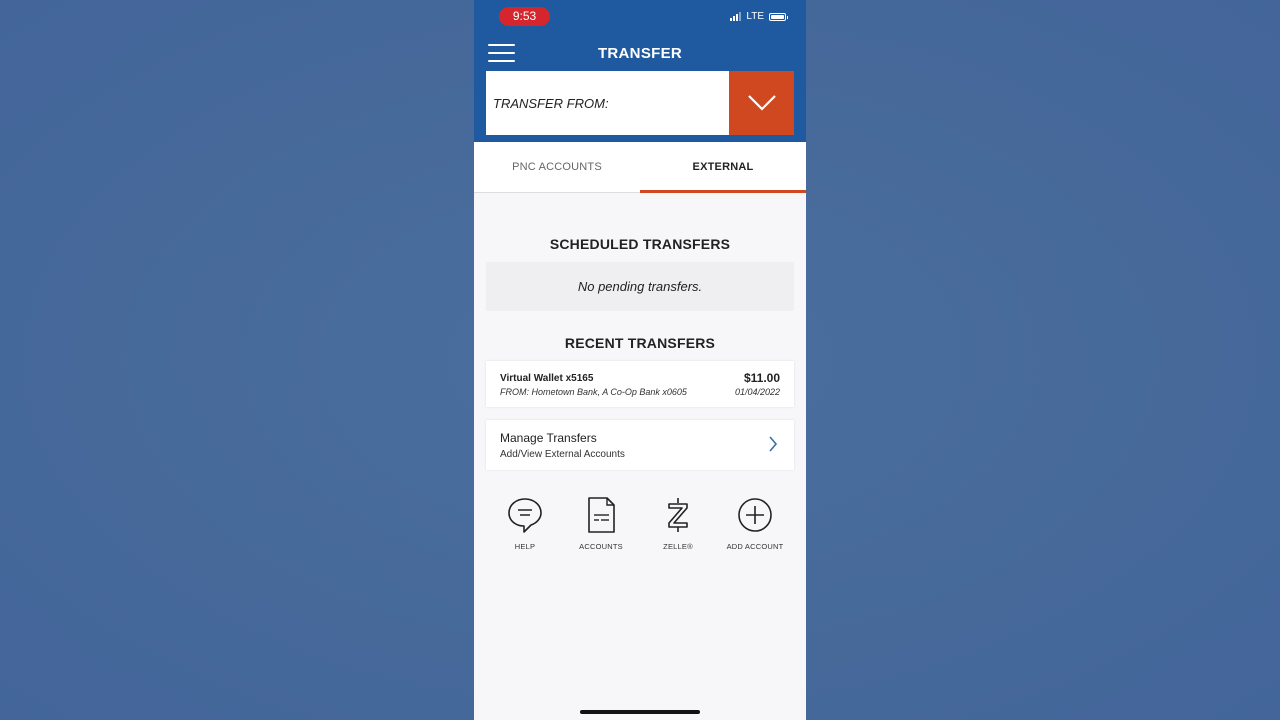 The height and width of the screenshot is (720, 1280). What do you see at coordinates (755, 16) in the screenshot?
I see `network-label: LTE` at bounding box center [755, 16].